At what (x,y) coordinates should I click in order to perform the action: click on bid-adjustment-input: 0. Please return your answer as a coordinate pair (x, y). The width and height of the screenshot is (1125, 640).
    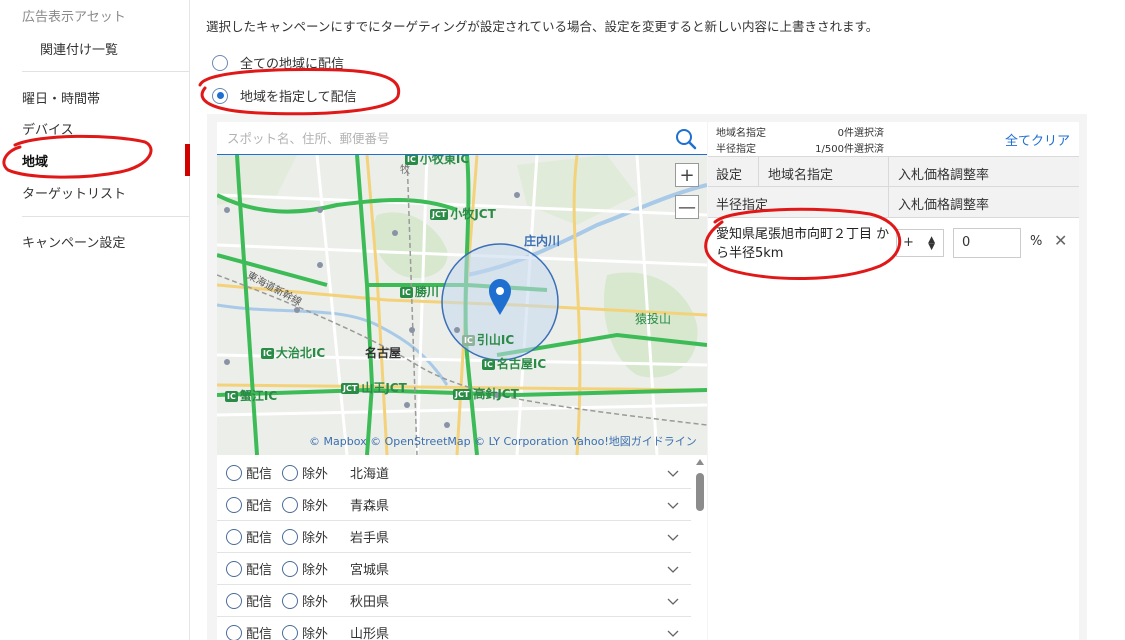
    Looking at the image, I should click on (987, 243).